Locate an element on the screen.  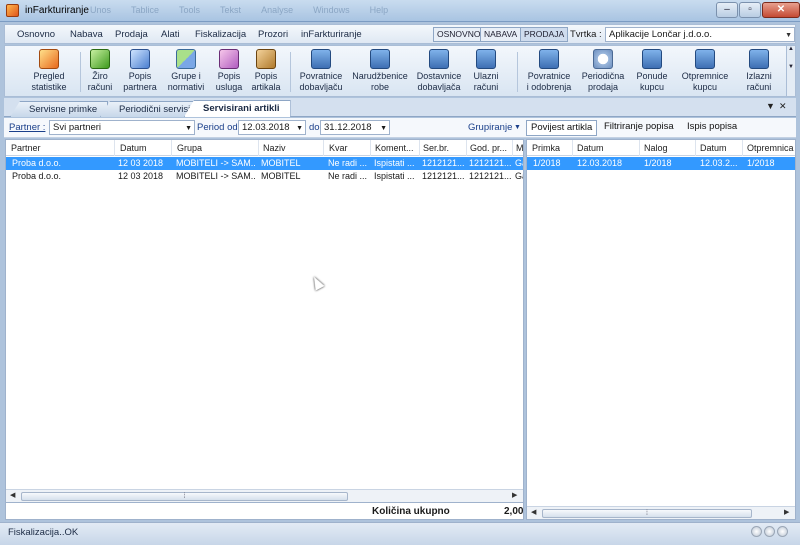
date-from-field: 12.03.2018 ▼ is located at coordinates (272, 127).